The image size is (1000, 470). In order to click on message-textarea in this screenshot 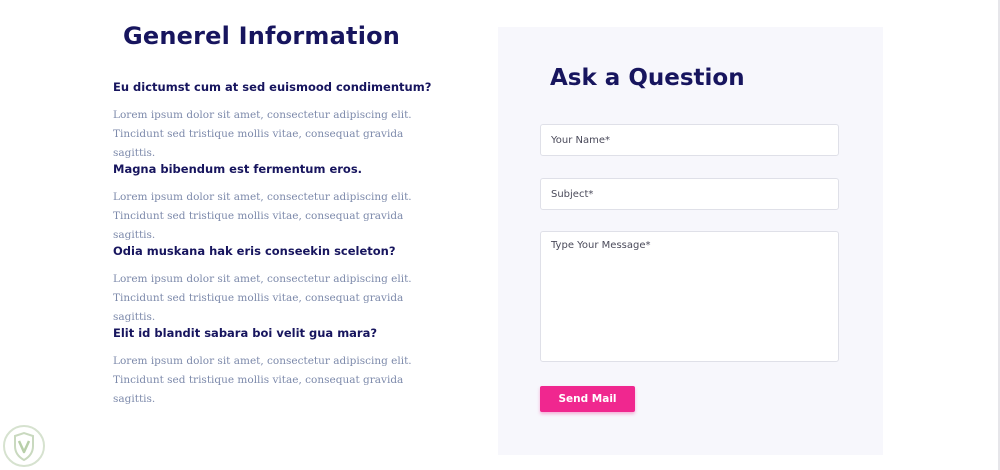, I will do `click(689, 296)`.